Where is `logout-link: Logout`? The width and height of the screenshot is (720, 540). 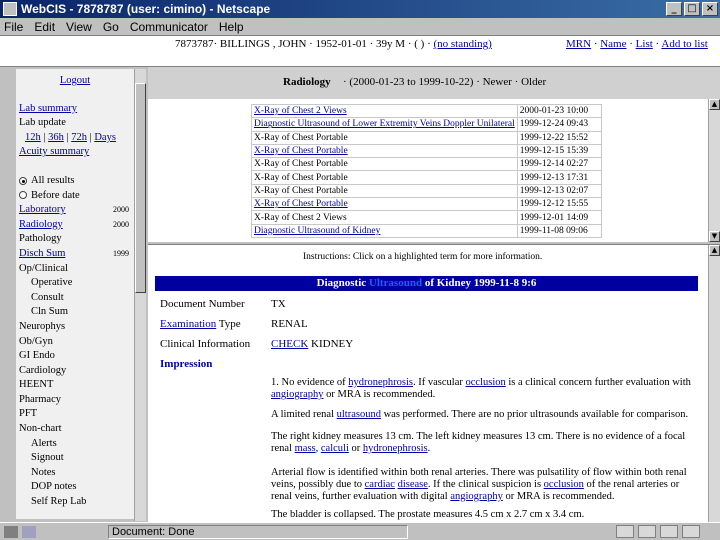 logout-link: Logout is located at coordinates (75, 80).